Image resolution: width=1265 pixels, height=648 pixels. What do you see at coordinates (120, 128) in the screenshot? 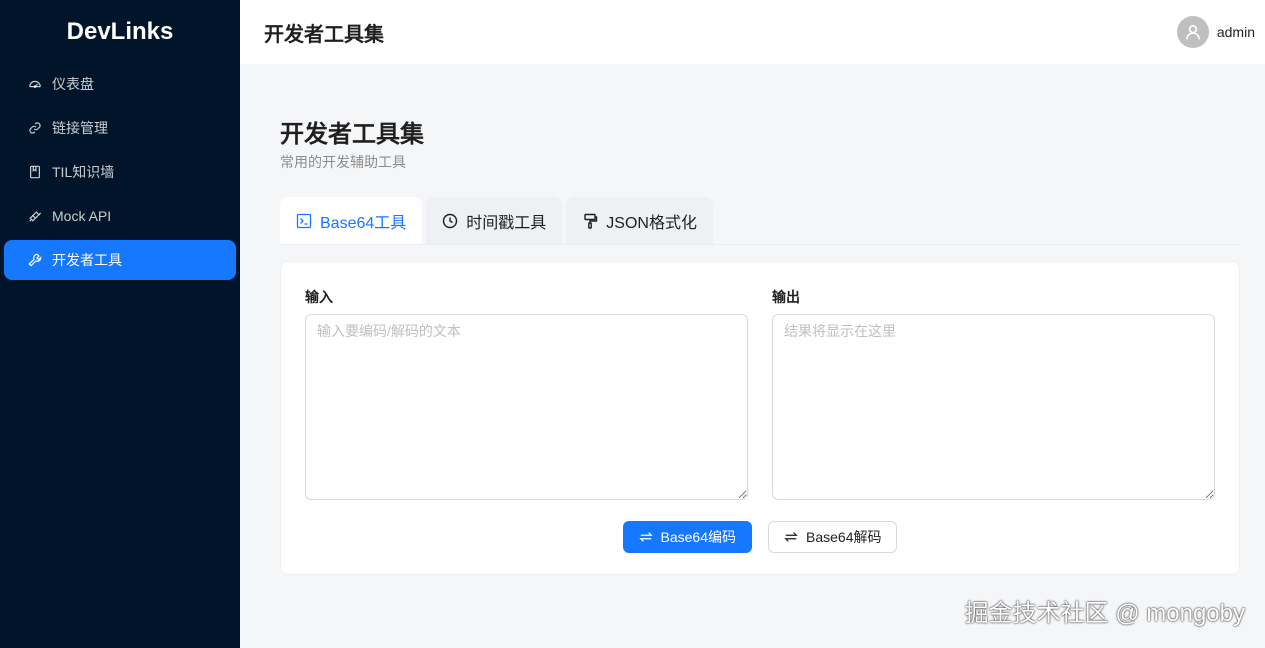
I see `sidebar-item-links: 链接管理` at bounding box center [120, 128].